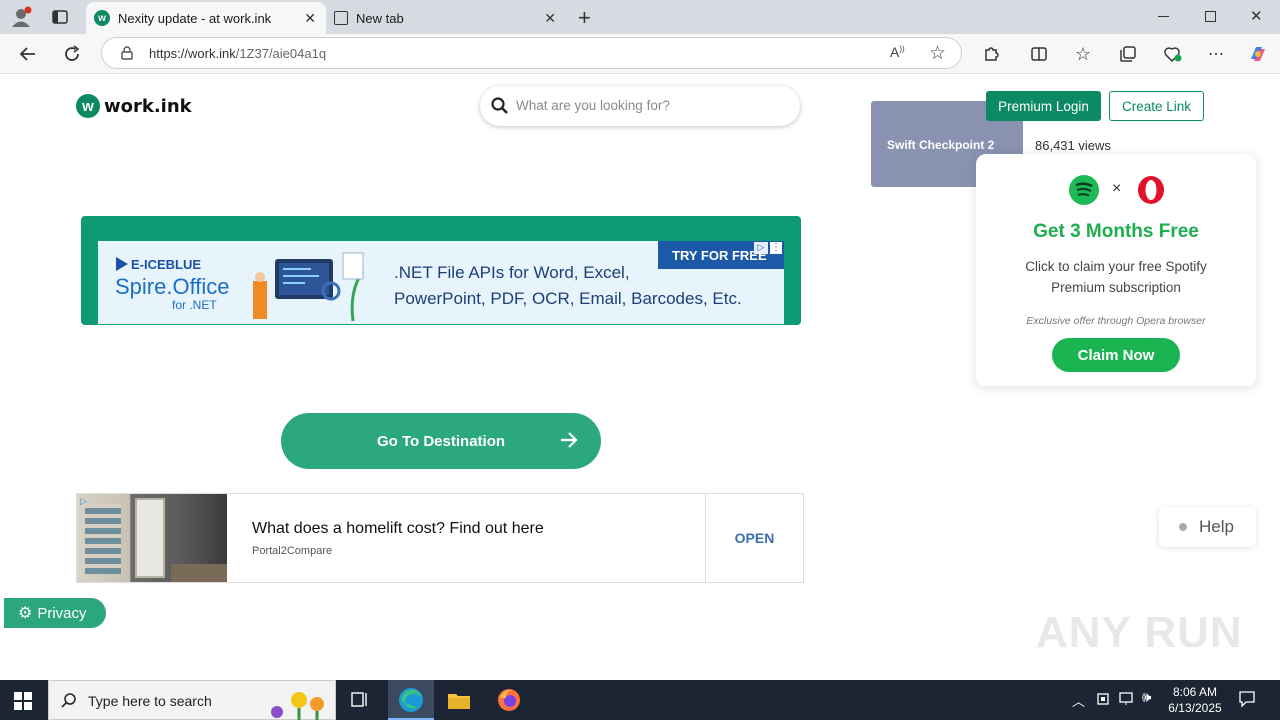 The width and height of the screenshot is (1280, 725). What do you see at coordinates (398, 529) in the screenshot?
I see `ad-headline: What does a homelift cost? Find out here` at bounding box center [398, 529].